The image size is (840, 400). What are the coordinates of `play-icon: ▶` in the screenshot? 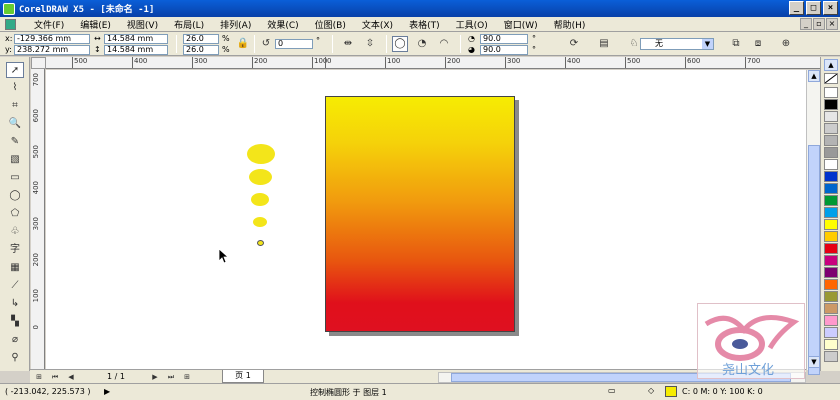 It's located at (107, 391).